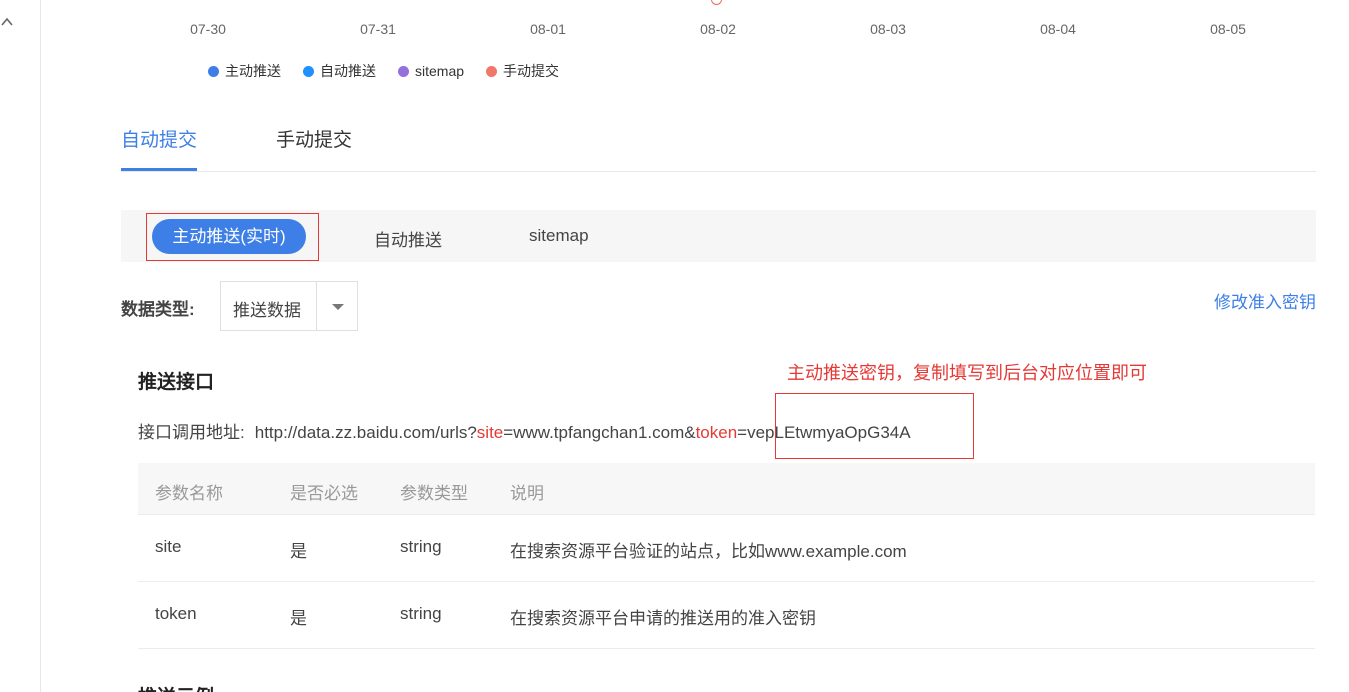 This screenshot has width=1349, height=692. Describe the element at coordinates (267, 310) in the screenshot. I see `data-type-value: 推送数据` at that location.